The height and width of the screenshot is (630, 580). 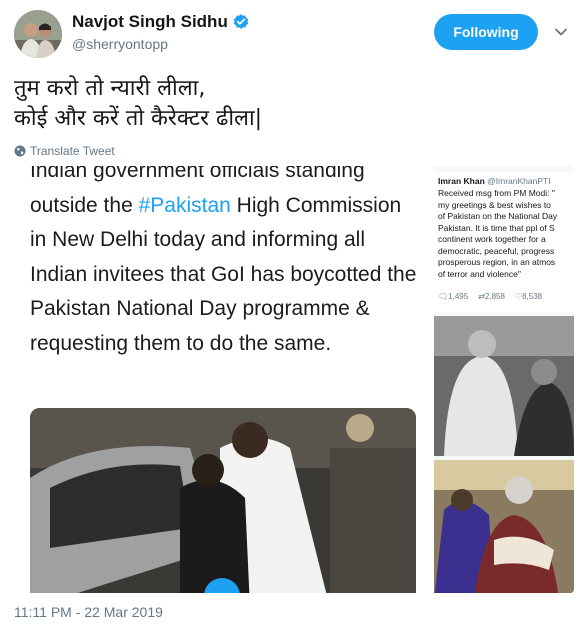 I want to click on photo-bw-meeting, so click(x=504, y=386).